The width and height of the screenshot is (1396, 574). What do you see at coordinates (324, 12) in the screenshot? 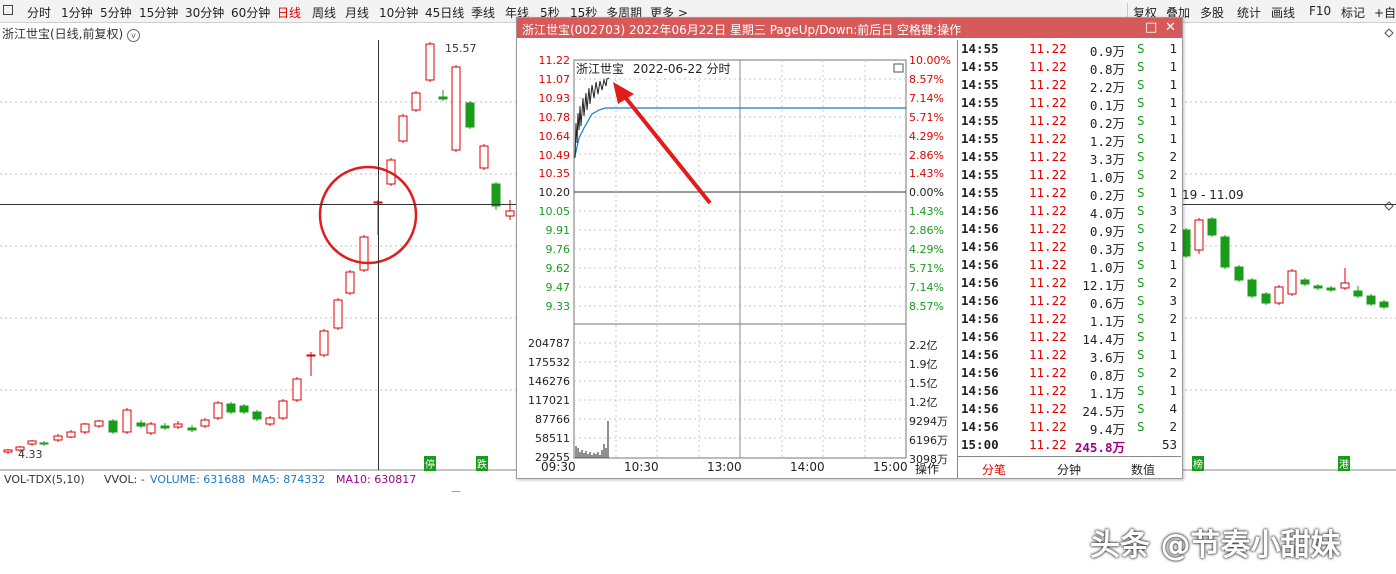
I see `period-tab-weekly: 周线` at bounding box center [324, 12].